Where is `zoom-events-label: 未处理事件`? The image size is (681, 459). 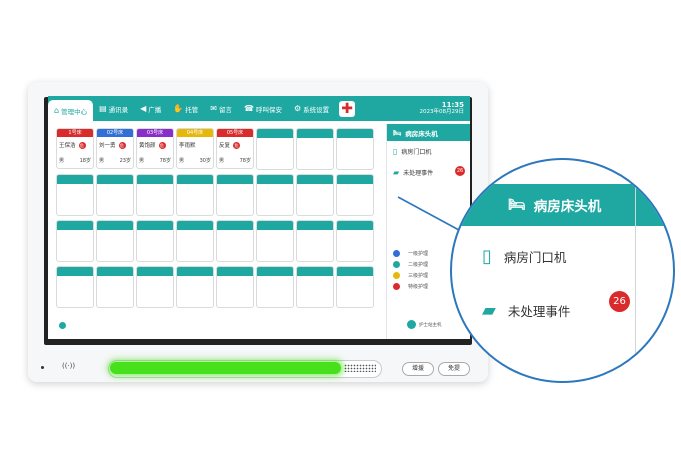 zoom-events-label: 未处理事件 is located at coordinates (539, 311).